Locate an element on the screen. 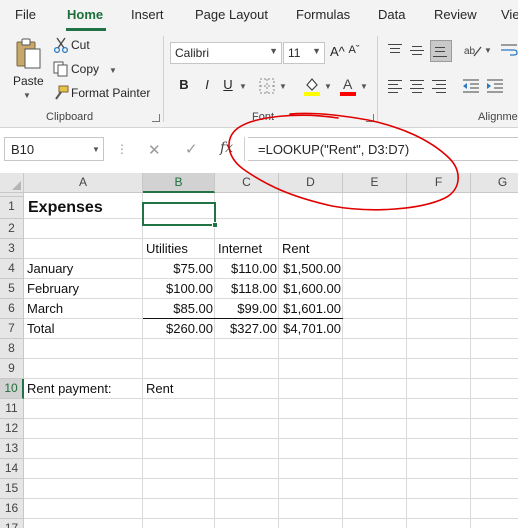 The image size is (518, 528). cell-d6: $1,601.00 is located at coordinates (311, 309).